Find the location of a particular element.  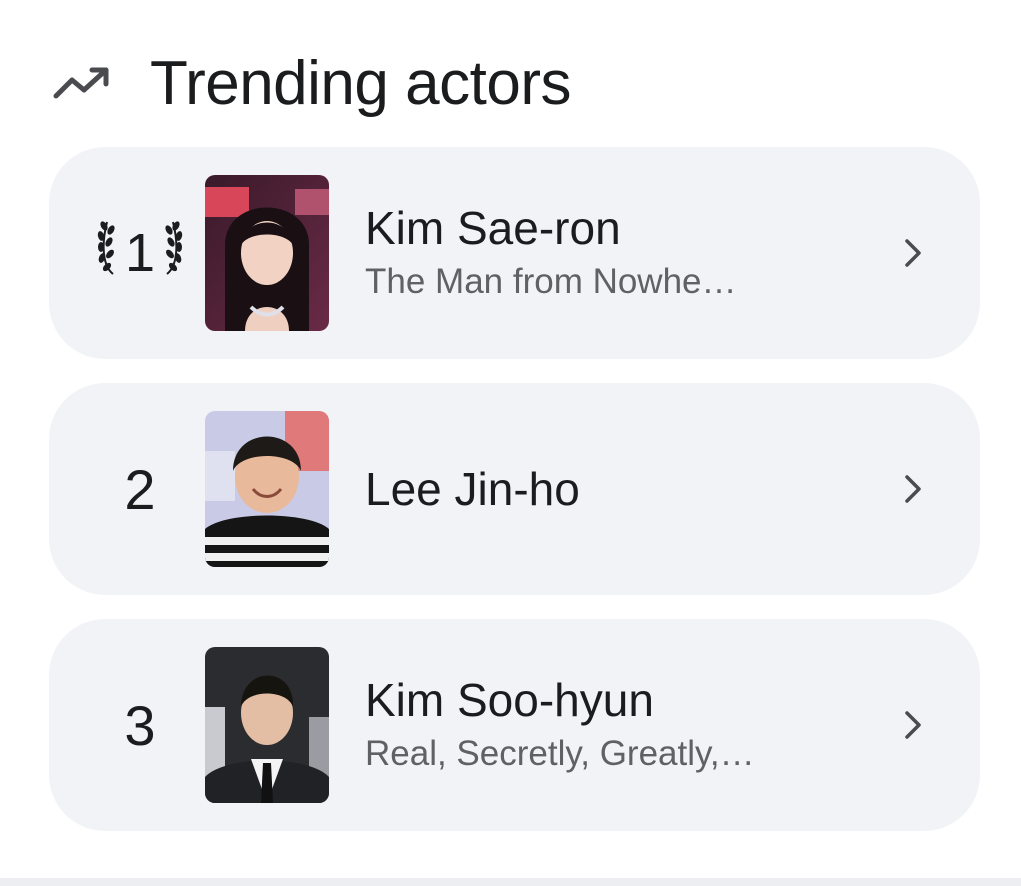

actor-name: Lee Jin-ho is located at coordinates (472, 488).